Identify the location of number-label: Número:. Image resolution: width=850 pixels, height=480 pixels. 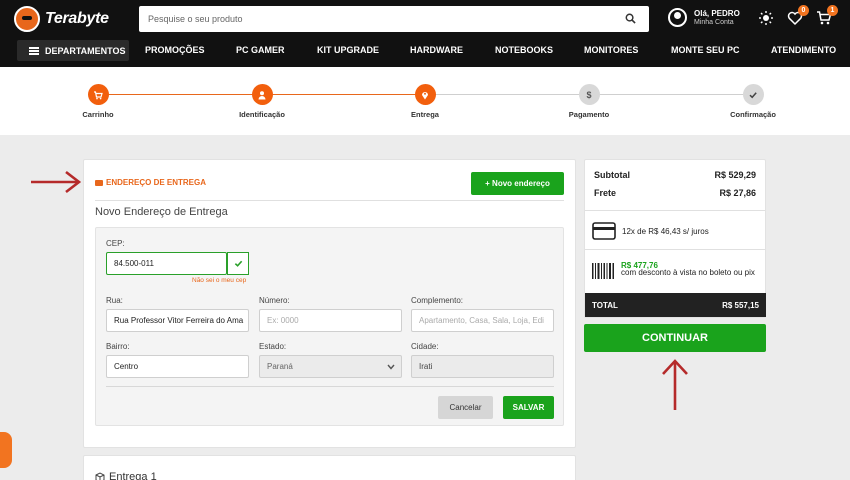
(274, 300).